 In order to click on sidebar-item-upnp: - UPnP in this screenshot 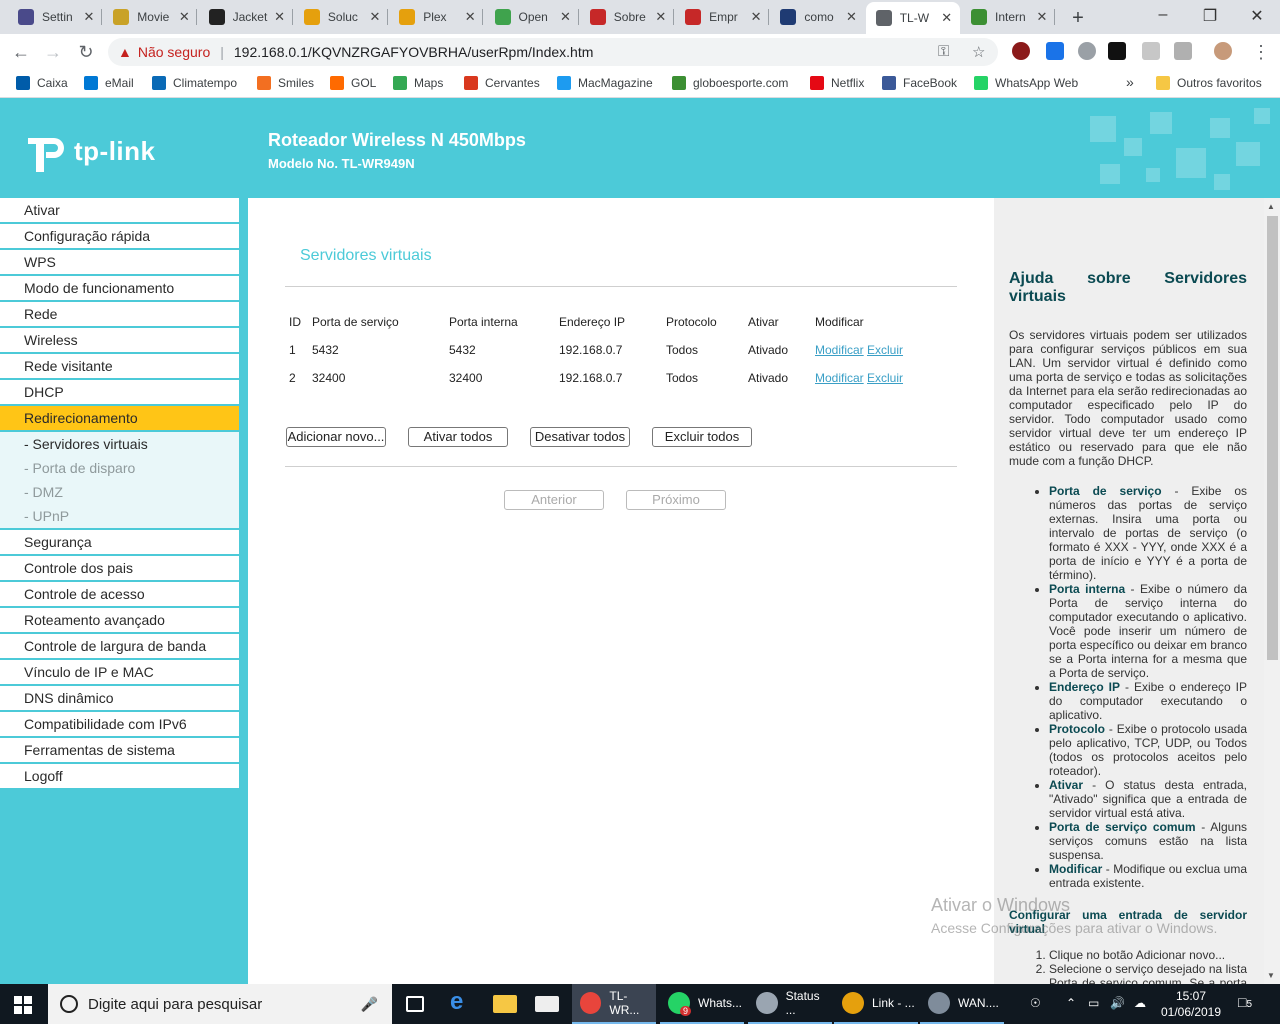, I will do `click(119, 517)`.